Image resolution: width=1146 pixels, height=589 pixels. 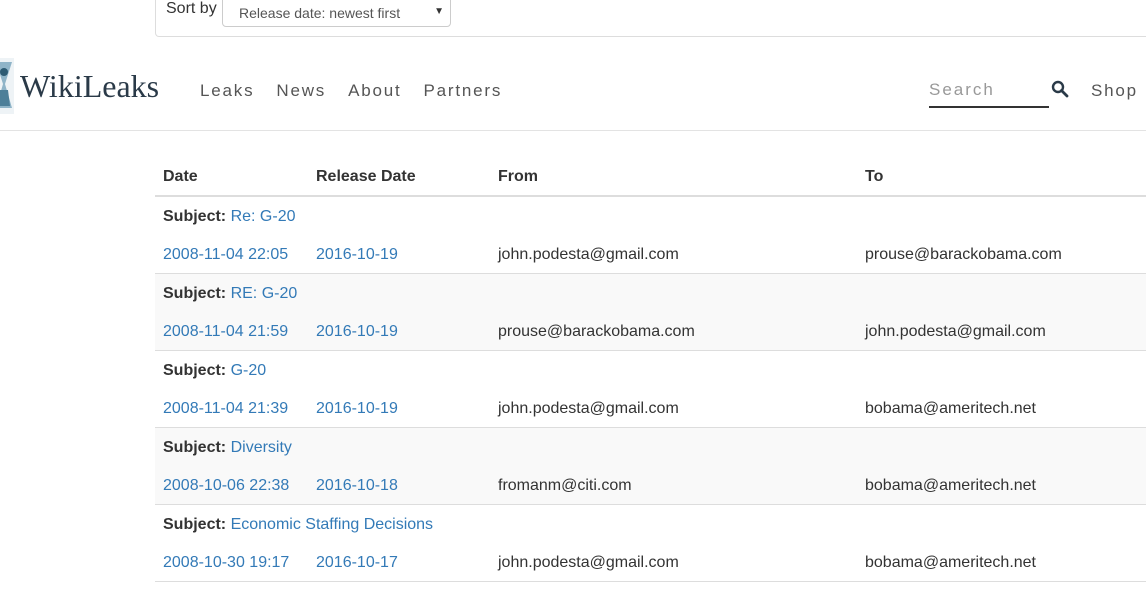 I want to click on release-date-link: 2016-10-17, so click(x=357, y=563).